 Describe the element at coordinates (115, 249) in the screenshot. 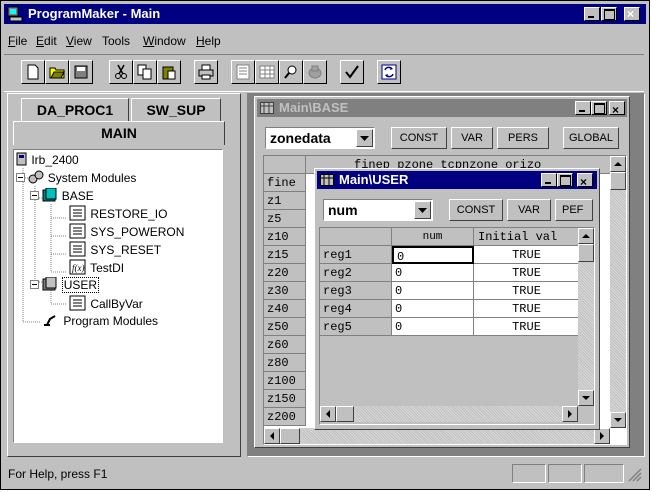

I see `tree-item-routine: SYS_RESET` at that location.